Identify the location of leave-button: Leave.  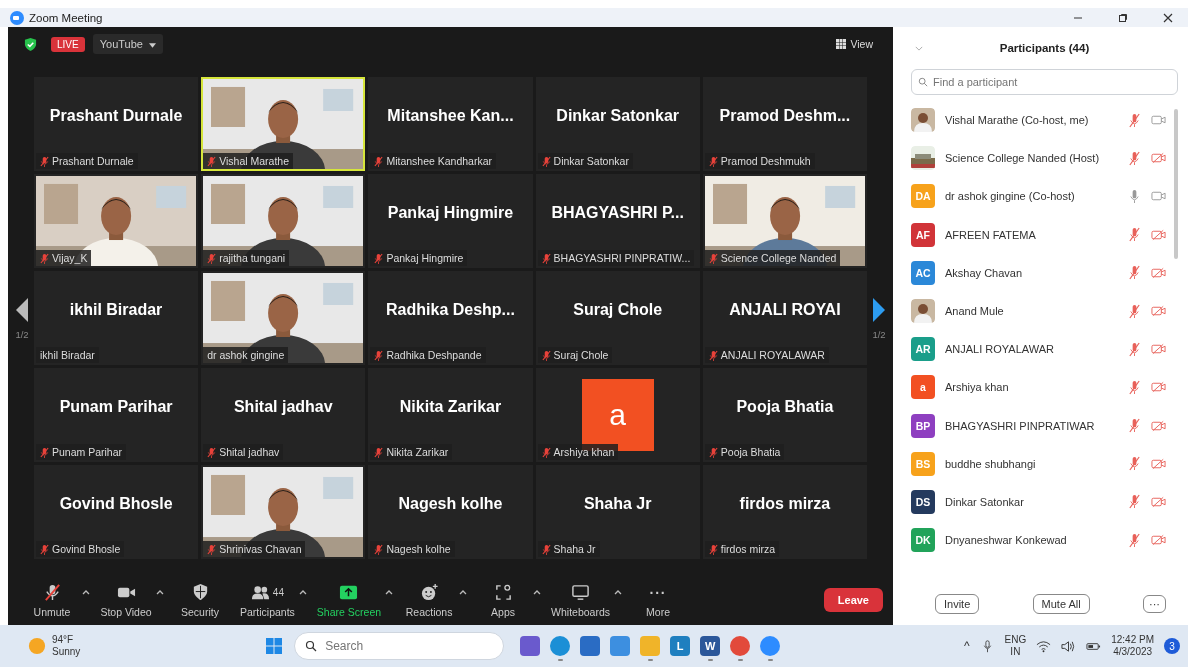
(853, 600).